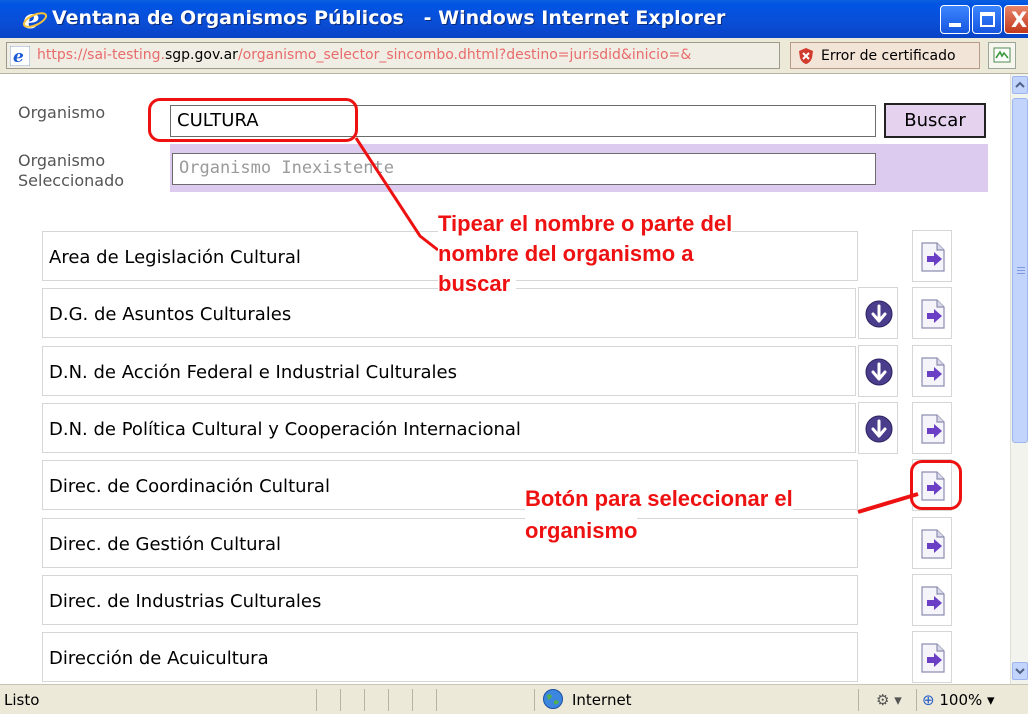 This screenshot has width=1028, height=714. What do you see at coordinates (961, 700) in the screenshot?
I see `zoom-level: 100%` at bounding box center [961, 700].